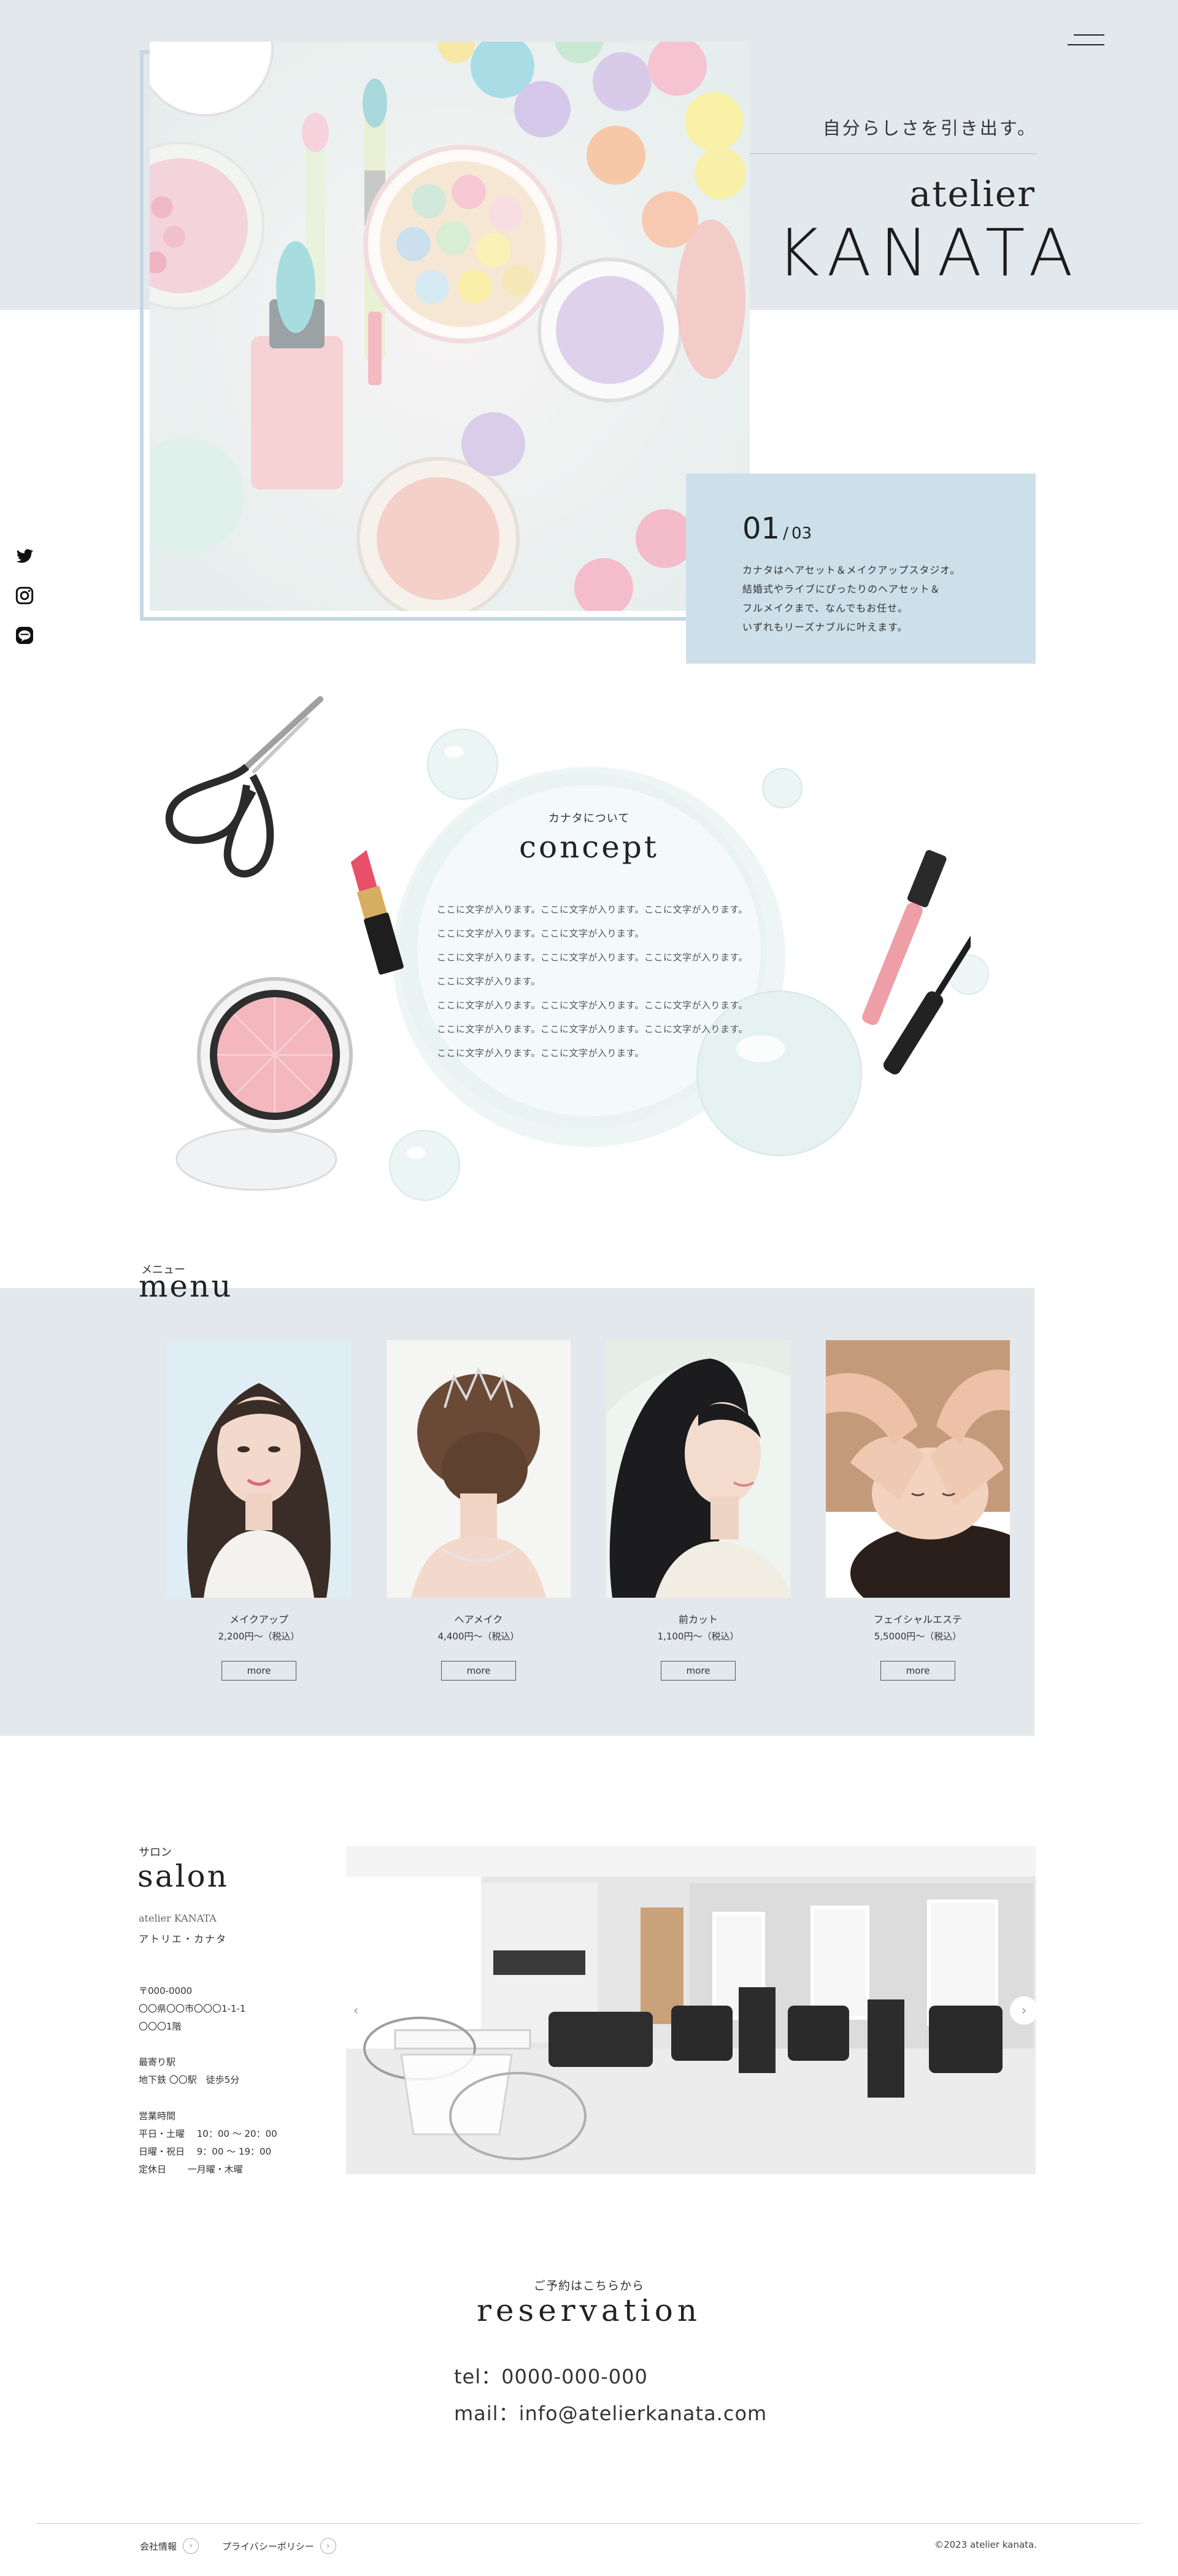 The image size is (1178, 2576). Describe the element at coordinates (893, 153) in the screenshot. I see `hero-divider` at that location.